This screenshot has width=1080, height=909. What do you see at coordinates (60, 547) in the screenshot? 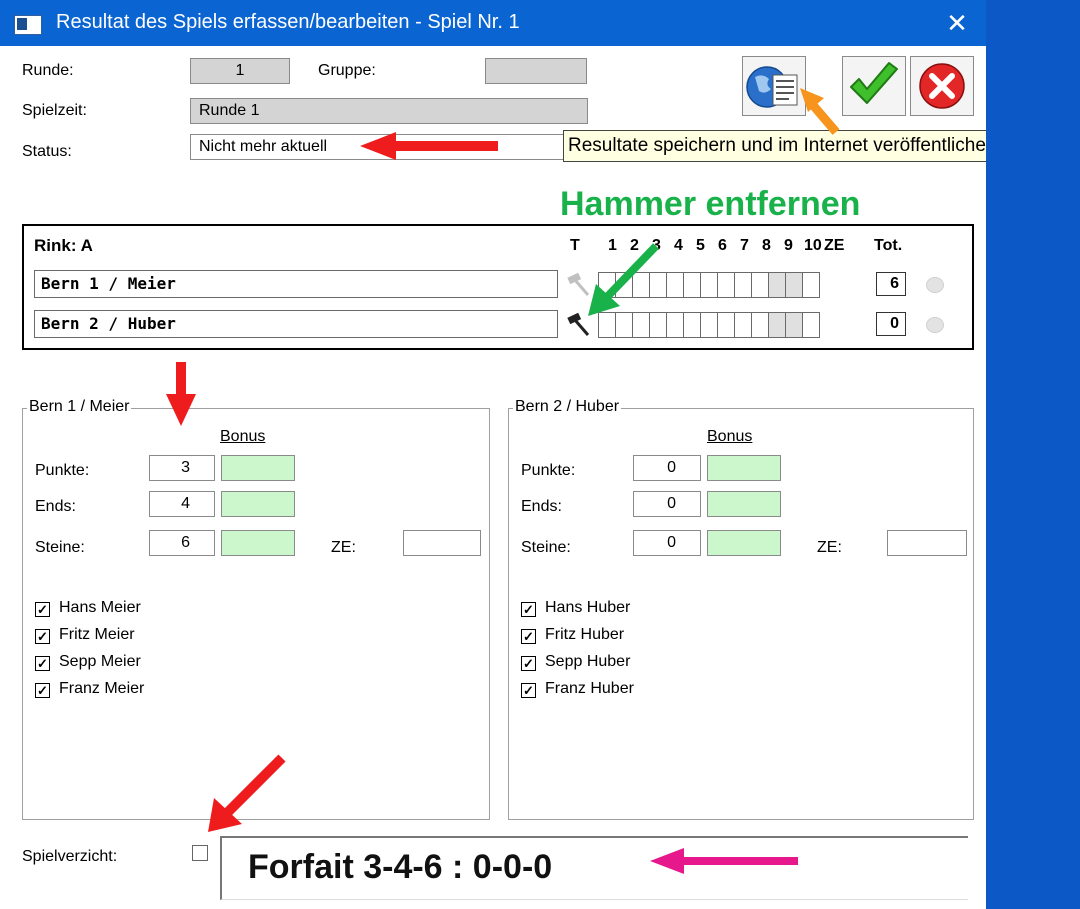
I see `steine-label: Steine:` at bounding box center [60, 547].